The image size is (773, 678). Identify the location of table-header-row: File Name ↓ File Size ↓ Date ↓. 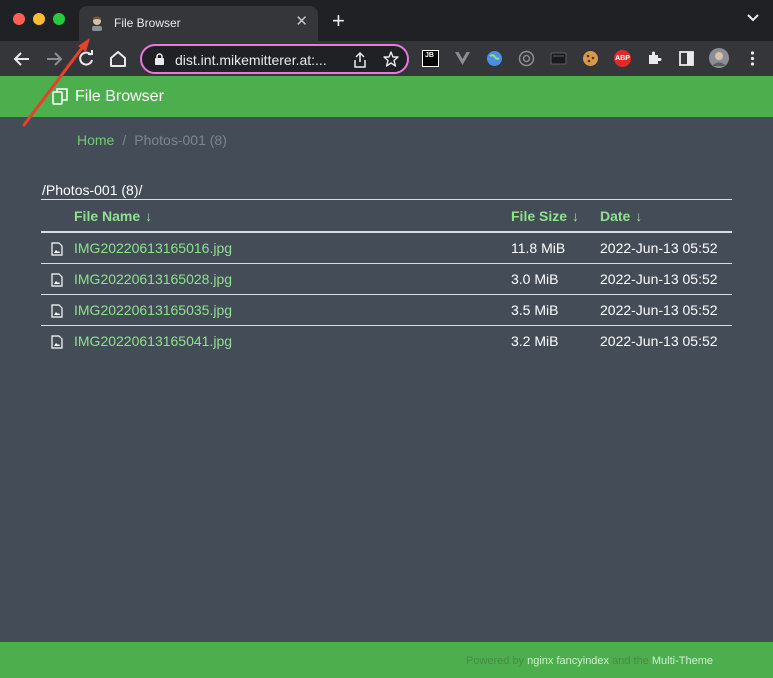
(386, 216).